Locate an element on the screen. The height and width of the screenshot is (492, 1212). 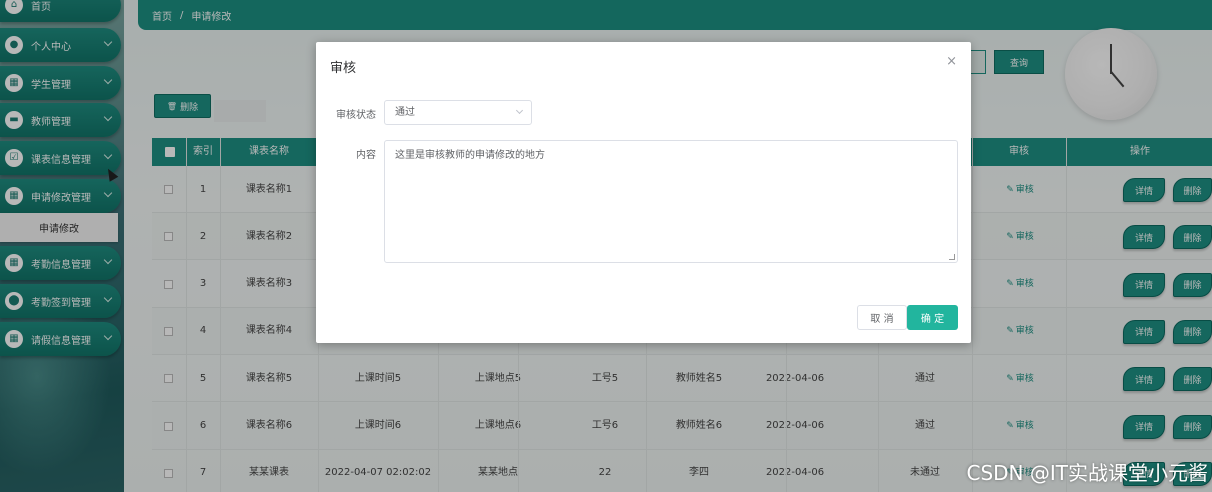
content-text: 这里是审核教师的申请修改的地方 is located at coordinates (470, 155).